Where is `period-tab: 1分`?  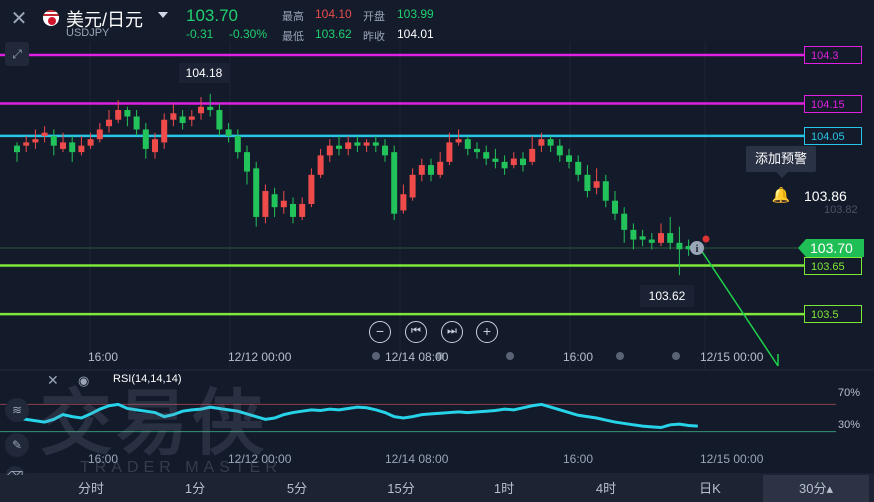 period-tab: 1分 is located at coordinates (195, 488).